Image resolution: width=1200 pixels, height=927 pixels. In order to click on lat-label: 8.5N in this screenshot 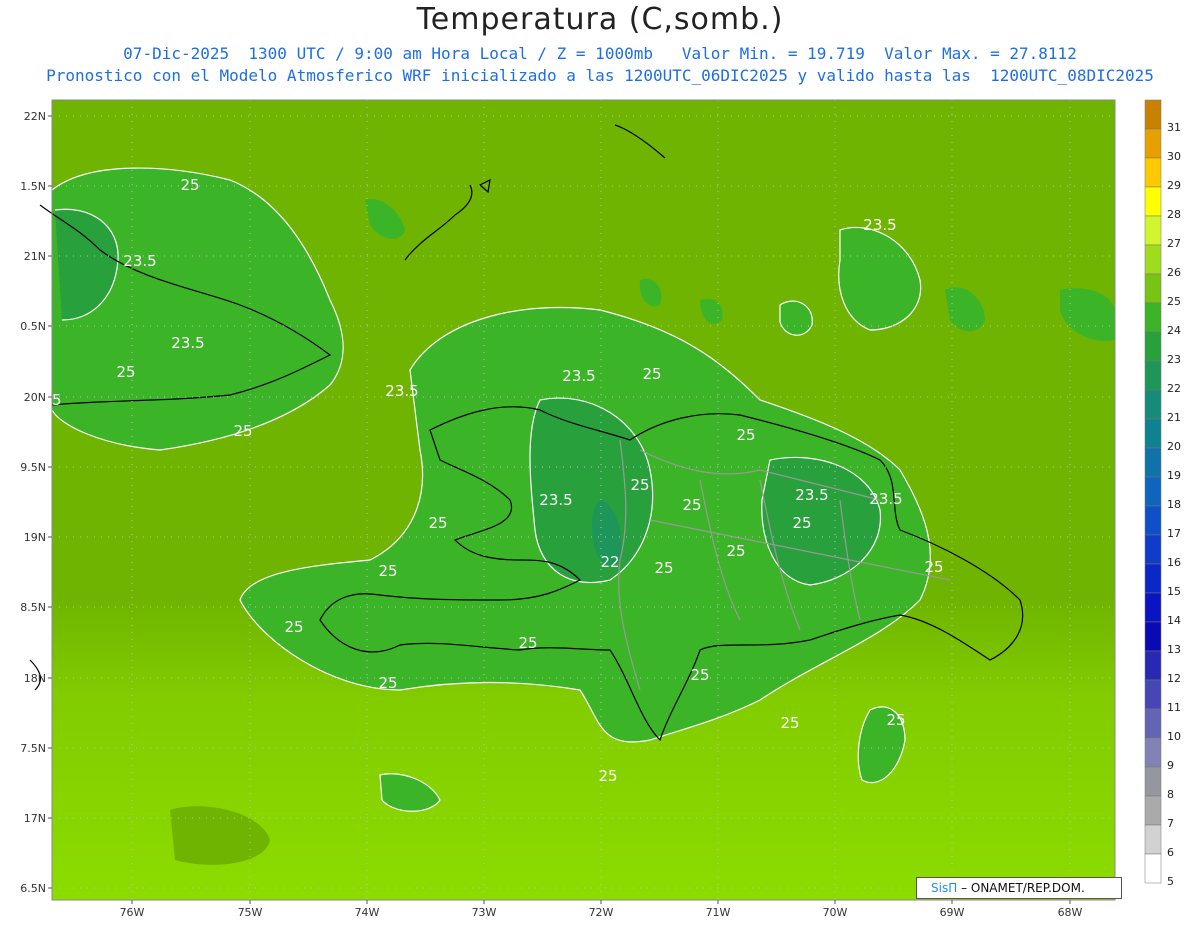, I will do `click(33, 607)`.